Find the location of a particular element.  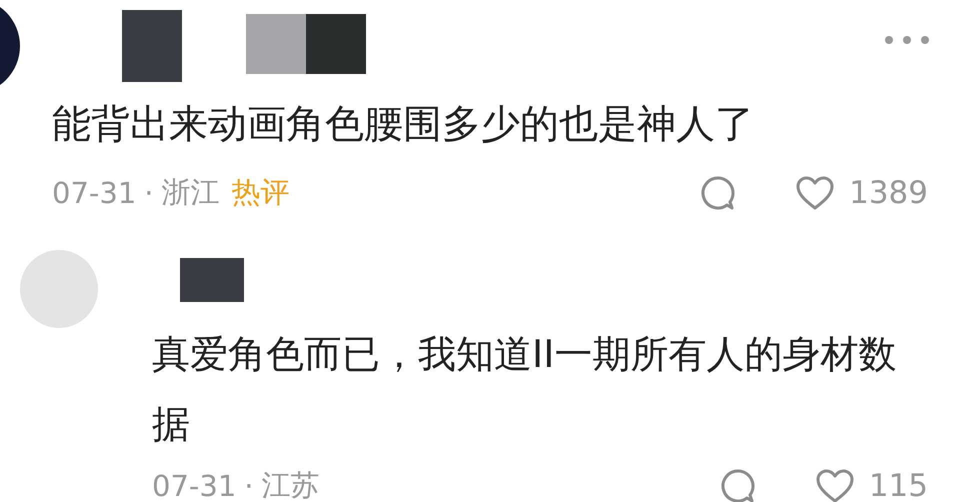

hot-comment-label: 热评 is located at coordinates (261, 192).